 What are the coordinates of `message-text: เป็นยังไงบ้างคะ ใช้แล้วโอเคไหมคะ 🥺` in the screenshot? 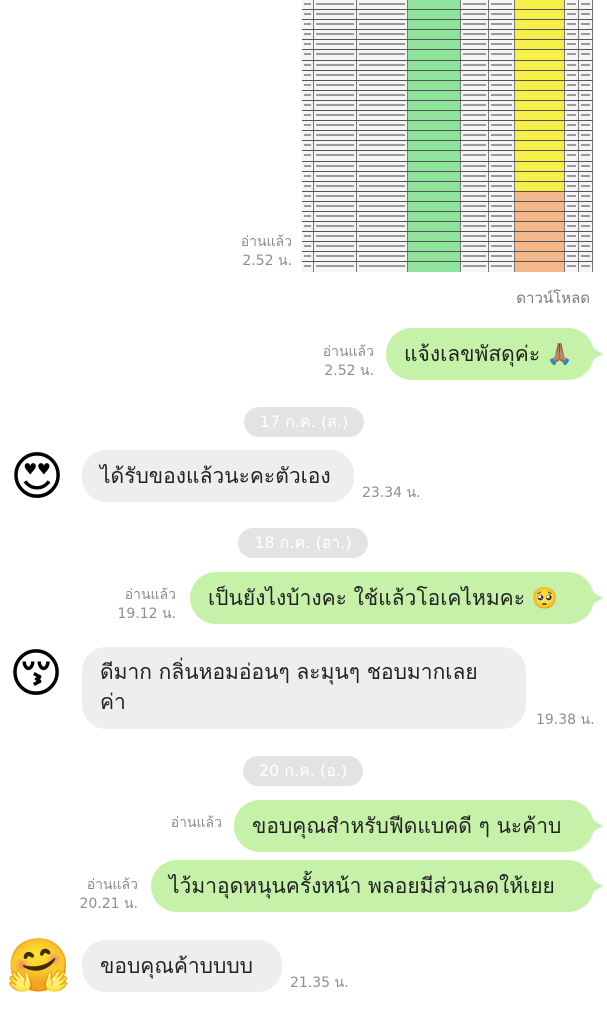 It's located at (383, 598).